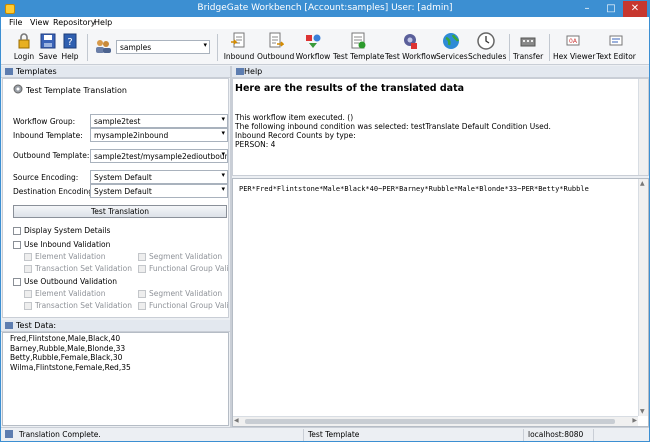  What do you see at coordinates (634, 420) in the screenshot?
I see `scroll-right-icon: ▶` at bounding box center [634, 420].